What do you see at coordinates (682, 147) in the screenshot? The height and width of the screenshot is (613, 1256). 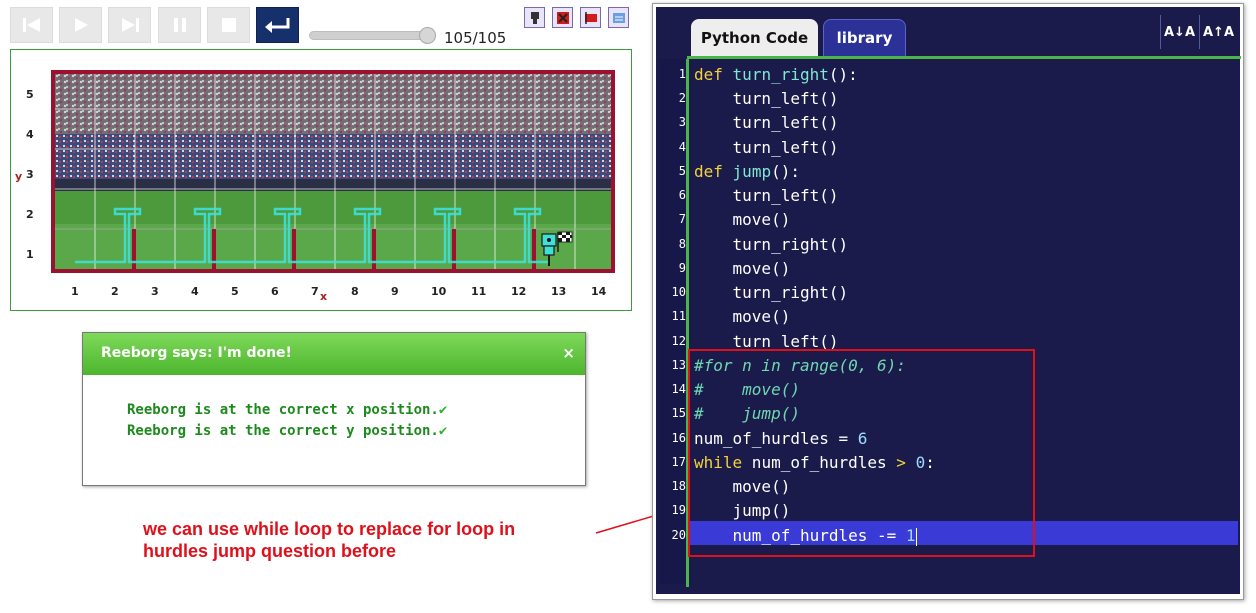 I see `line-number: 4` at bounding box center [682, 147].